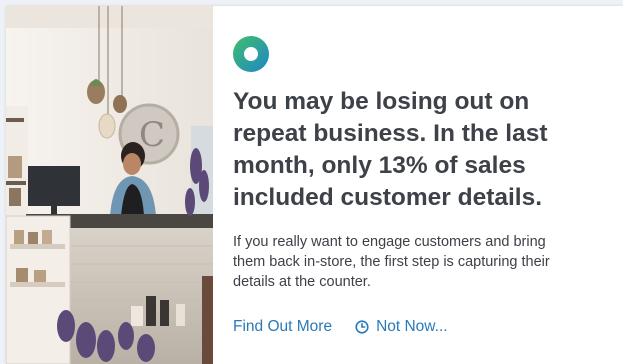 This screenshot has height=364, width=623. Describe the element at coordinates (251, 54) in the screenshot. I see `ring-logo-icon` at that location.